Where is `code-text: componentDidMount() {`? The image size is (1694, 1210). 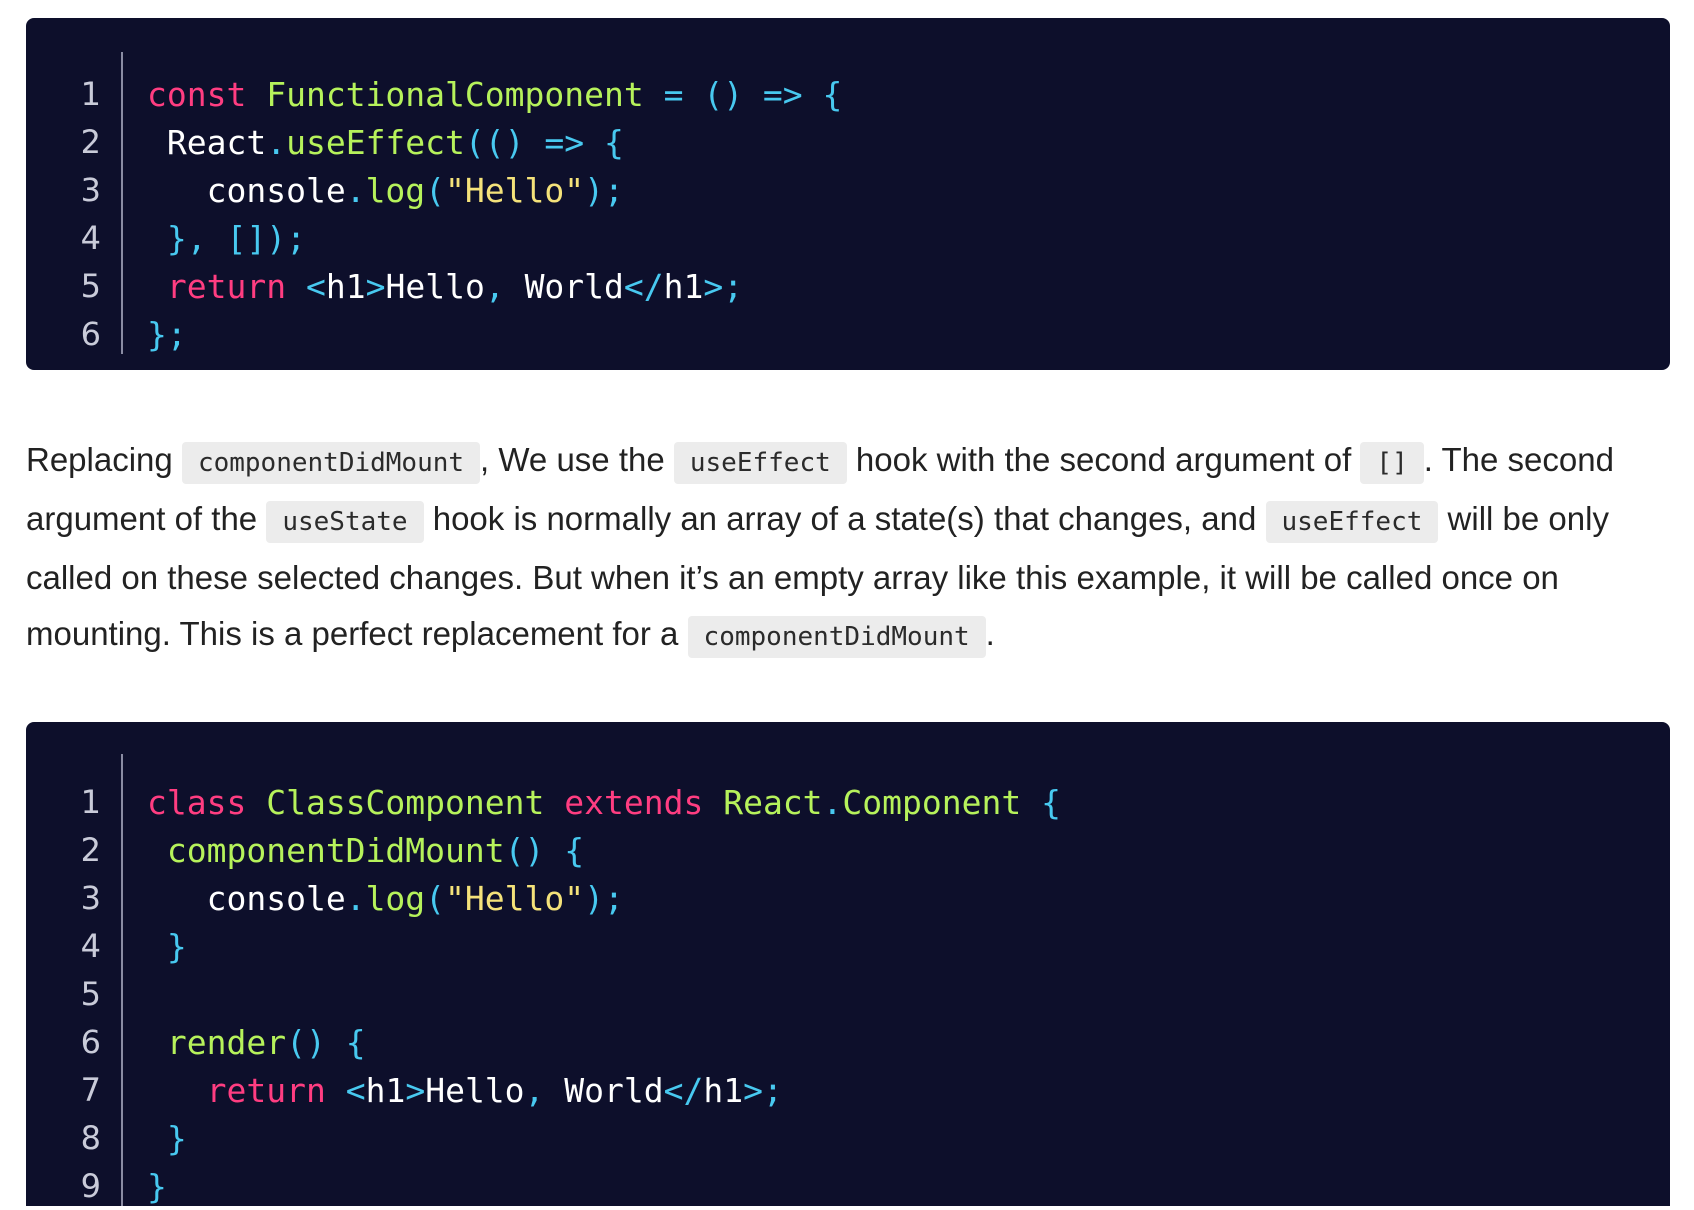
code-text: componentDidMount() { is located at coordinates (353, 850).